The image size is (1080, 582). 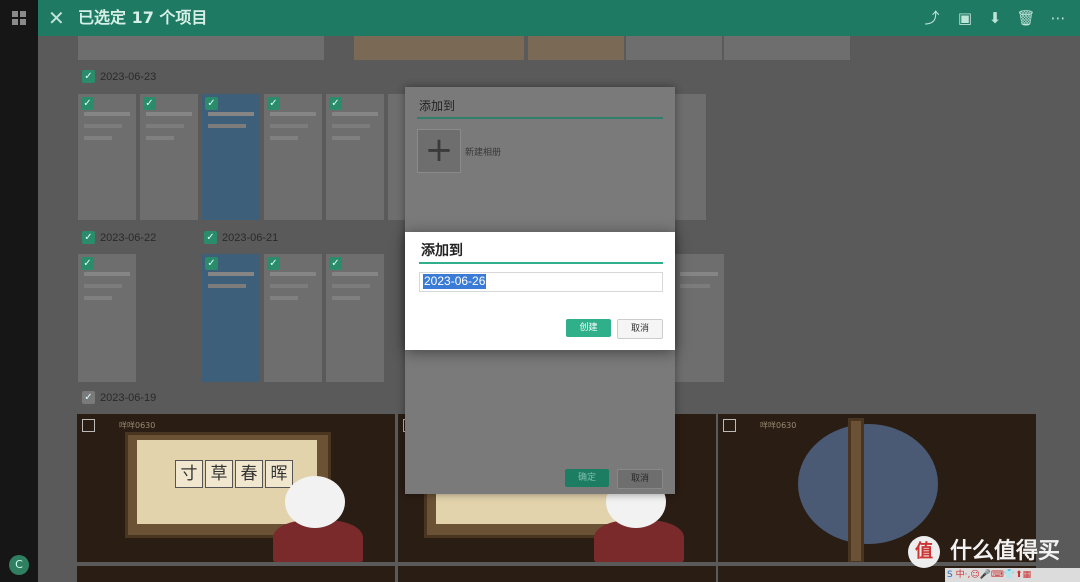 What do you see at coordinates (559, 18) in the screenshot?
I see `selection-toolbar: ✕ 已选定 17 个项目 ⤴ ▣ ⬇ 🗑 ⋯` at bounding box center [559, 18].